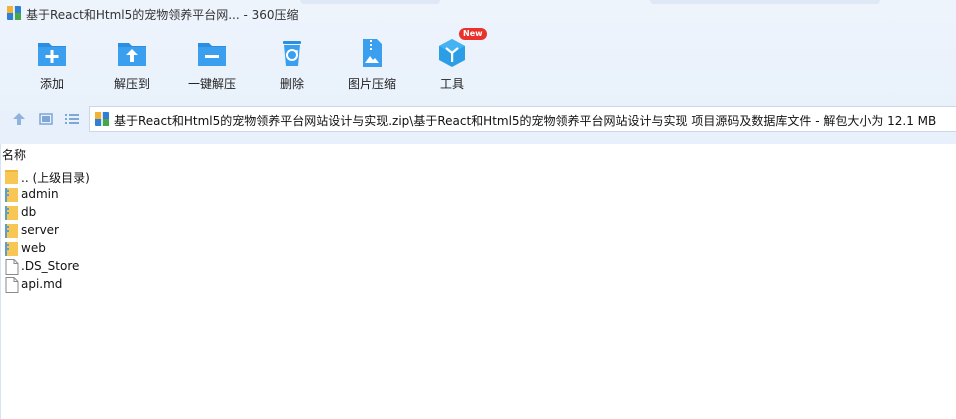  I want to click on new-badge: New, so click(473, 34).